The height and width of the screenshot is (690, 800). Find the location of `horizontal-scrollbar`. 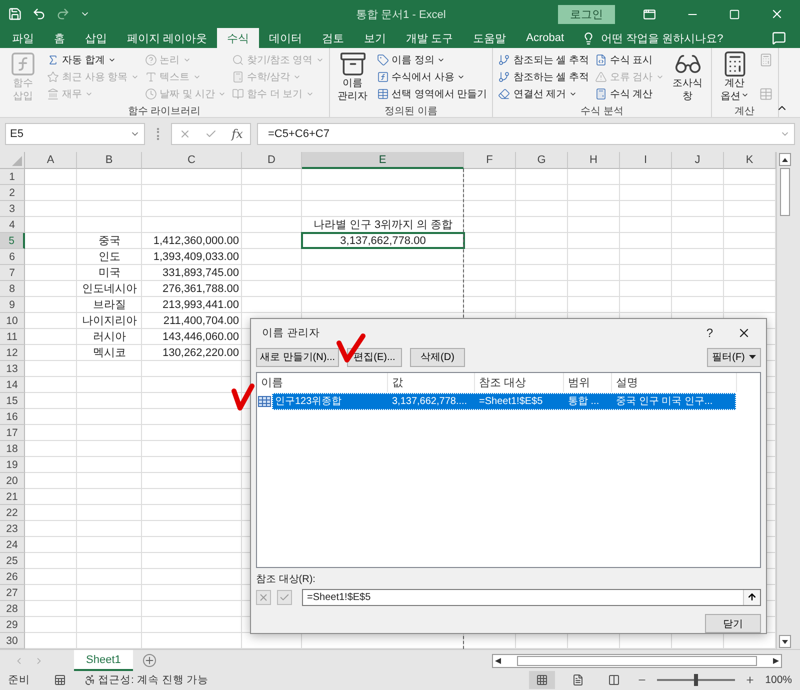

horizontal-scrollbar is located at coordinates (637, 661).